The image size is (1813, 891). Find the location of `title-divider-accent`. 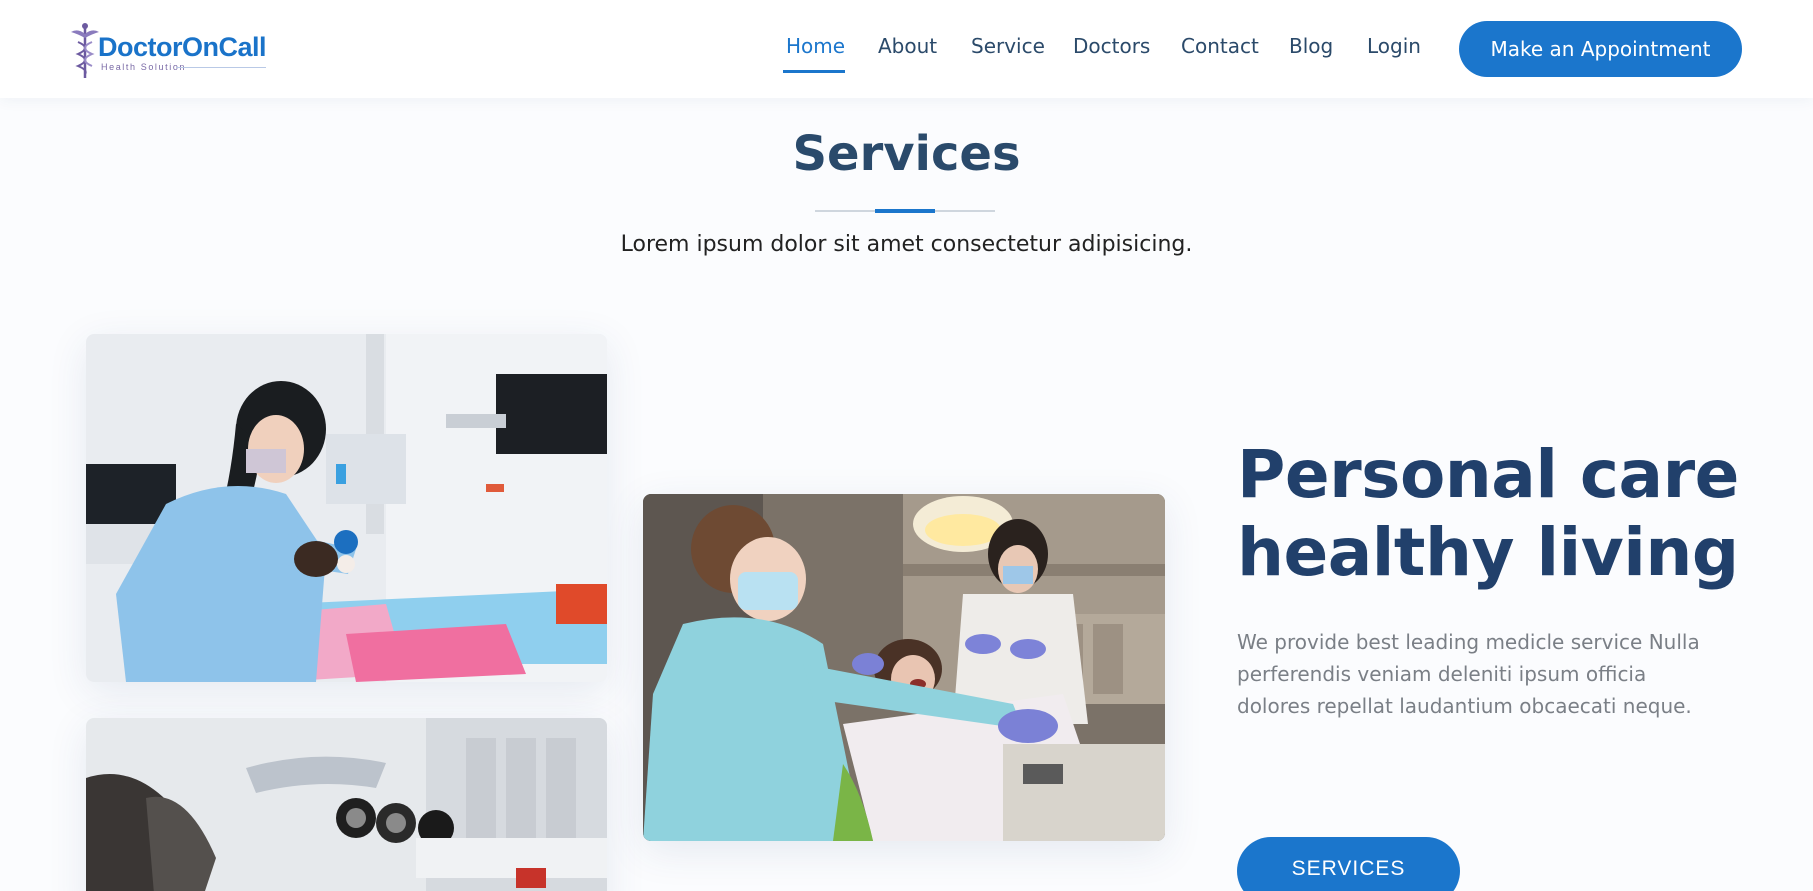

title-divider-accent is located at coordinates (905, 211).